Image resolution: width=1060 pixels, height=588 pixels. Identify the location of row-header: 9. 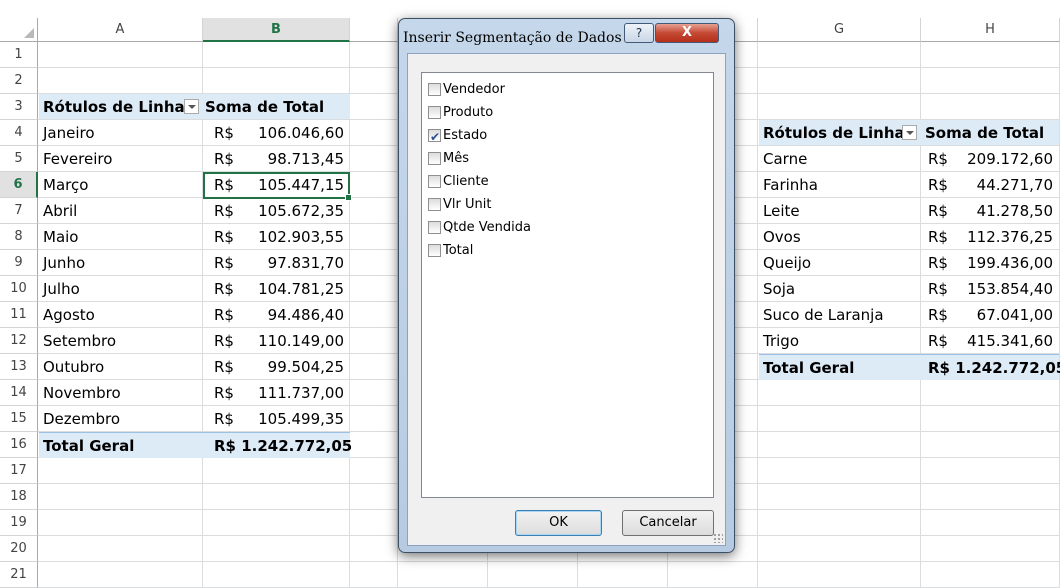
(19, 263).